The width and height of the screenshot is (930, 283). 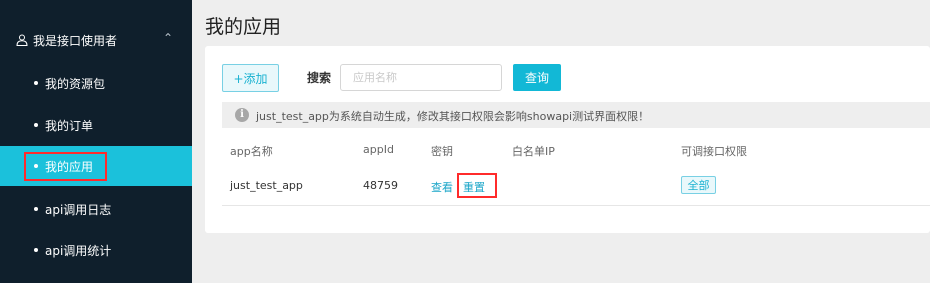 I want to click on user-icon, so click(x=22, y=40).